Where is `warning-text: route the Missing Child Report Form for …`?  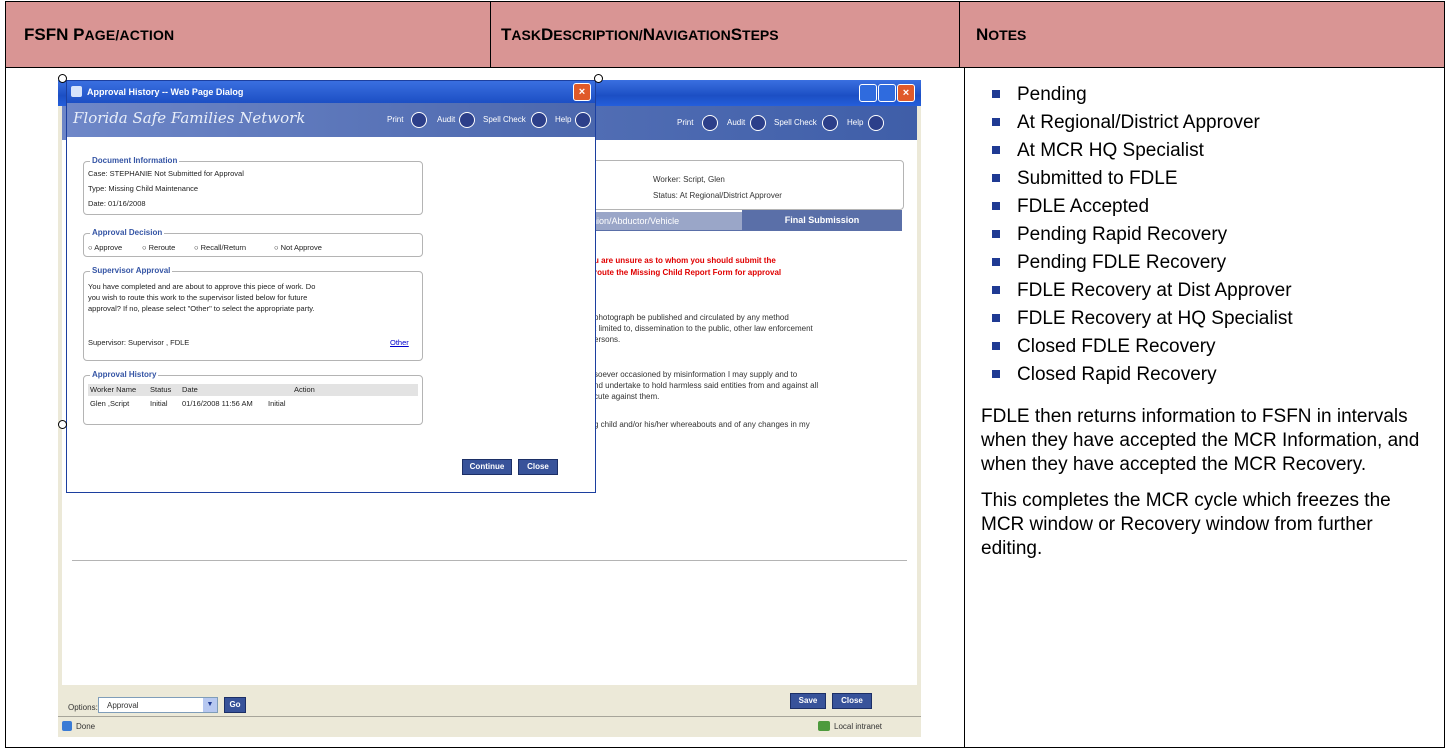 warning-text: route the Missing Child Report Form for … is located at coordinates (688, 272).